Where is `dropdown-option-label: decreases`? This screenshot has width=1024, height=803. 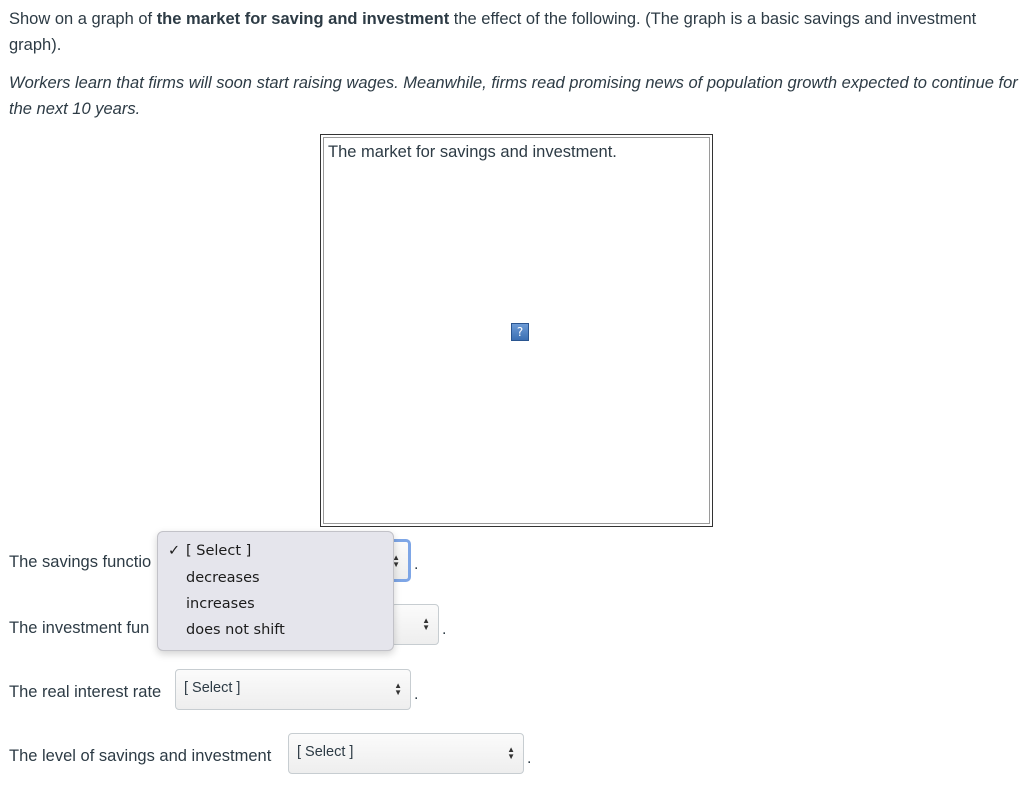 dropdown-option-label: decreases is located at coordinates (223, 578).